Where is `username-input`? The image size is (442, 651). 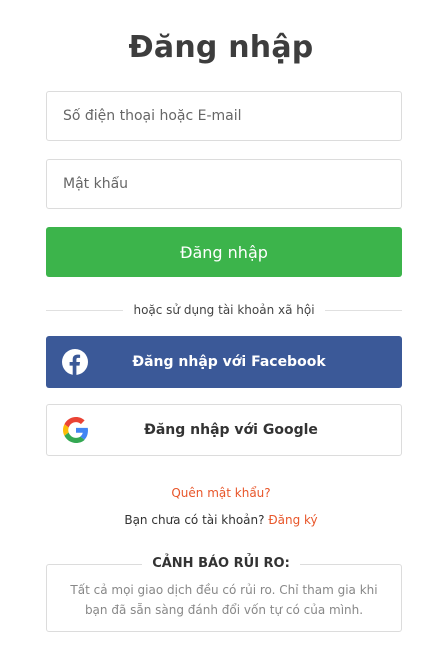 username-input is located at coordinates (224, 116).